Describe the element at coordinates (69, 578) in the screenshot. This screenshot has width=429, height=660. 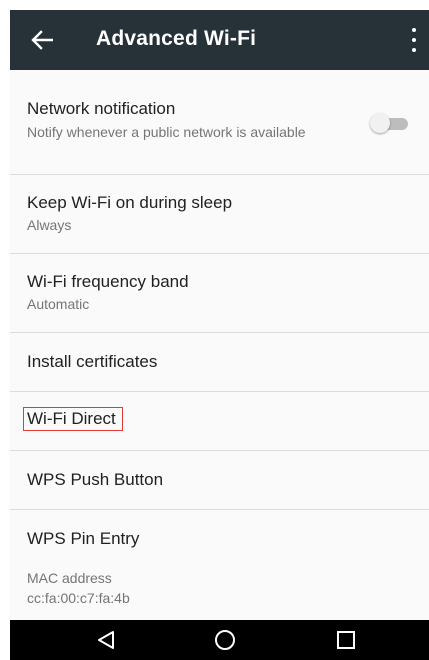
I see `mac-address-label: MAC address` at that location.